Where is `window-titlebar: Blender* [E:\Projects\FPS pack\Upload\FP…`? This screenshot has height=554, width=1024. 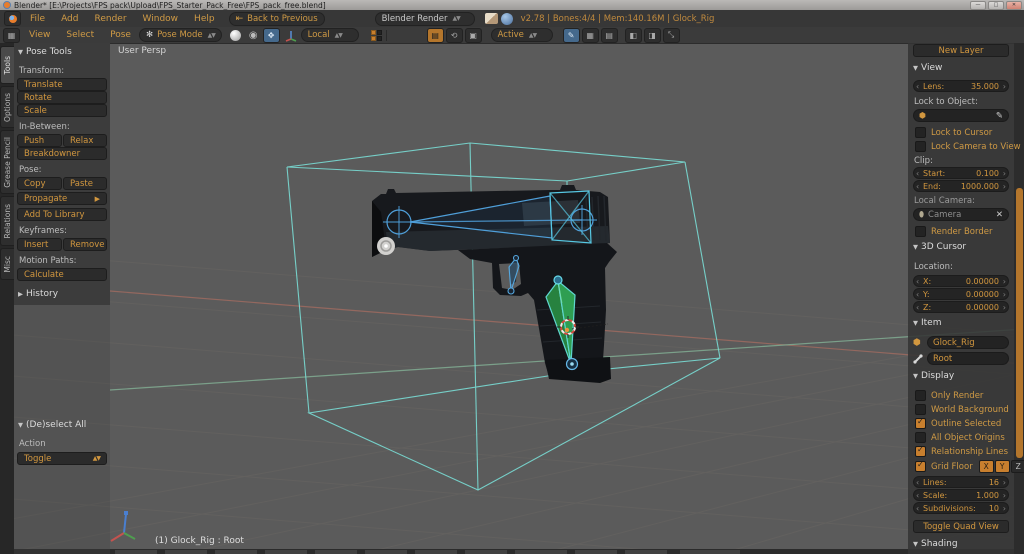 window-titlebar: Blender* [E:\Projects\FPS pack\Upload\FP… is located at coordinates (512, 5).